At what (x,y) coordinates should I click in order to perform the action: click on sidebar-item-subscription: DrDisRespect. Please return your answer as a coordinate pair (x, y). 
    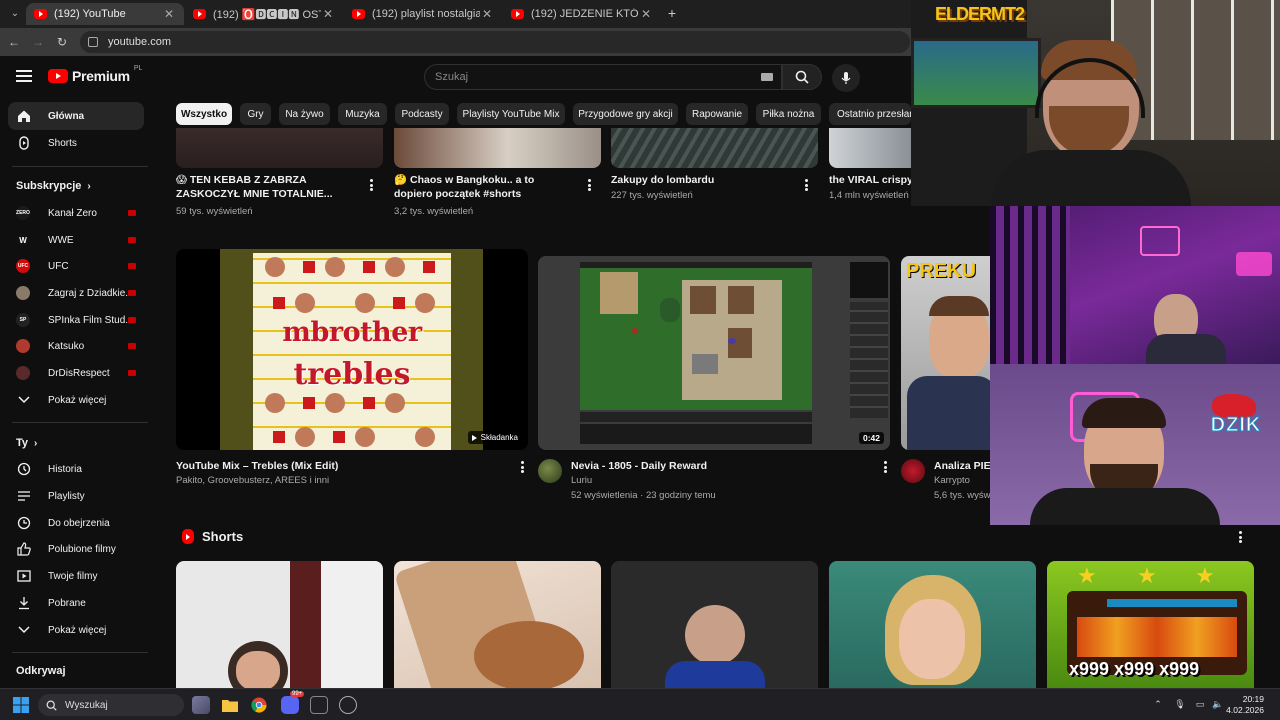
    Looking at the image, I should click on (76, 373).